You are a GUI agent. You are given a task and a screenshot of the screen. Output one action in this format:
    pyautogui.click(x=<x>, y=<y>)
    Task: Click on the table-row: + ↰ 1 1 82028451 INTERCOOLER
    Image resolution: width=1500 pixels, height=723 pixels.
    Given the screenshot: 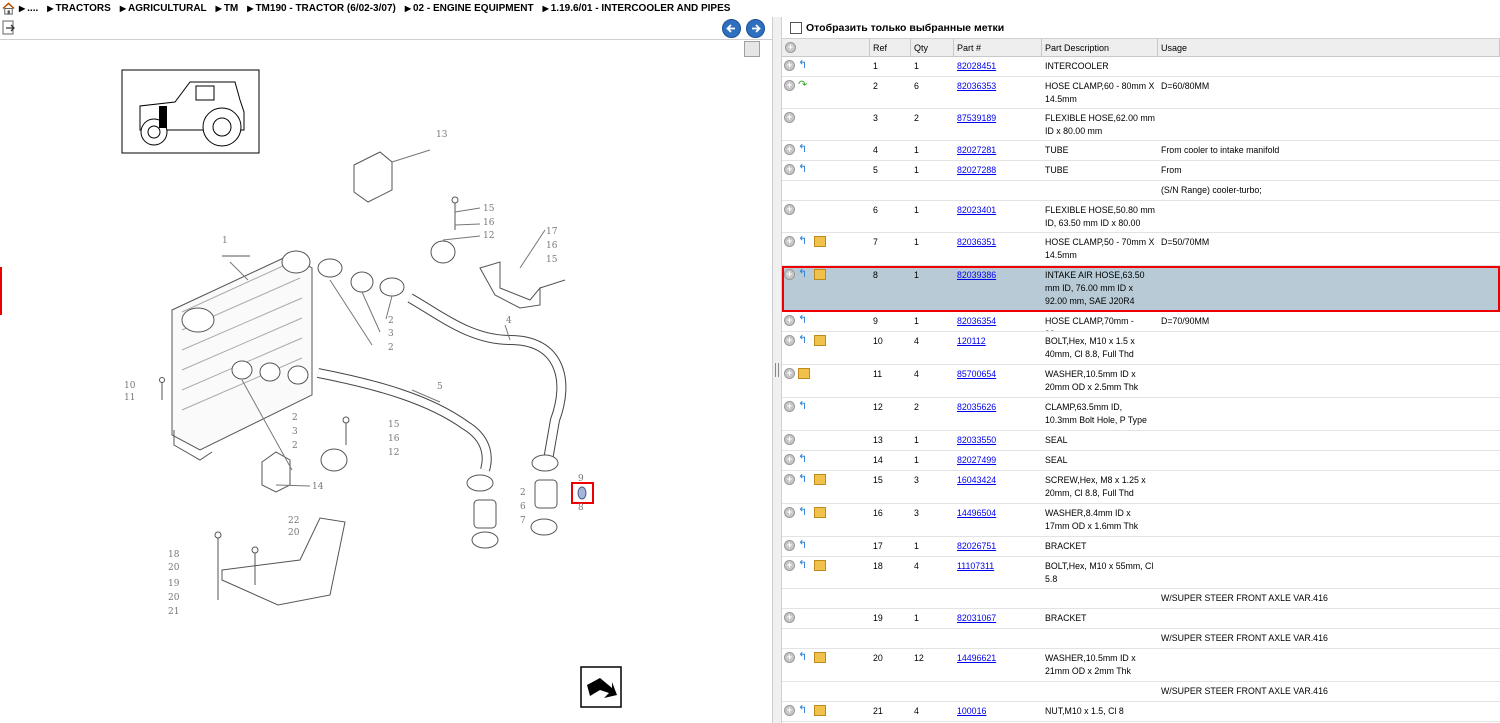 What is the action you would take?
    pyautogui.click(x=1141, y=67)
    